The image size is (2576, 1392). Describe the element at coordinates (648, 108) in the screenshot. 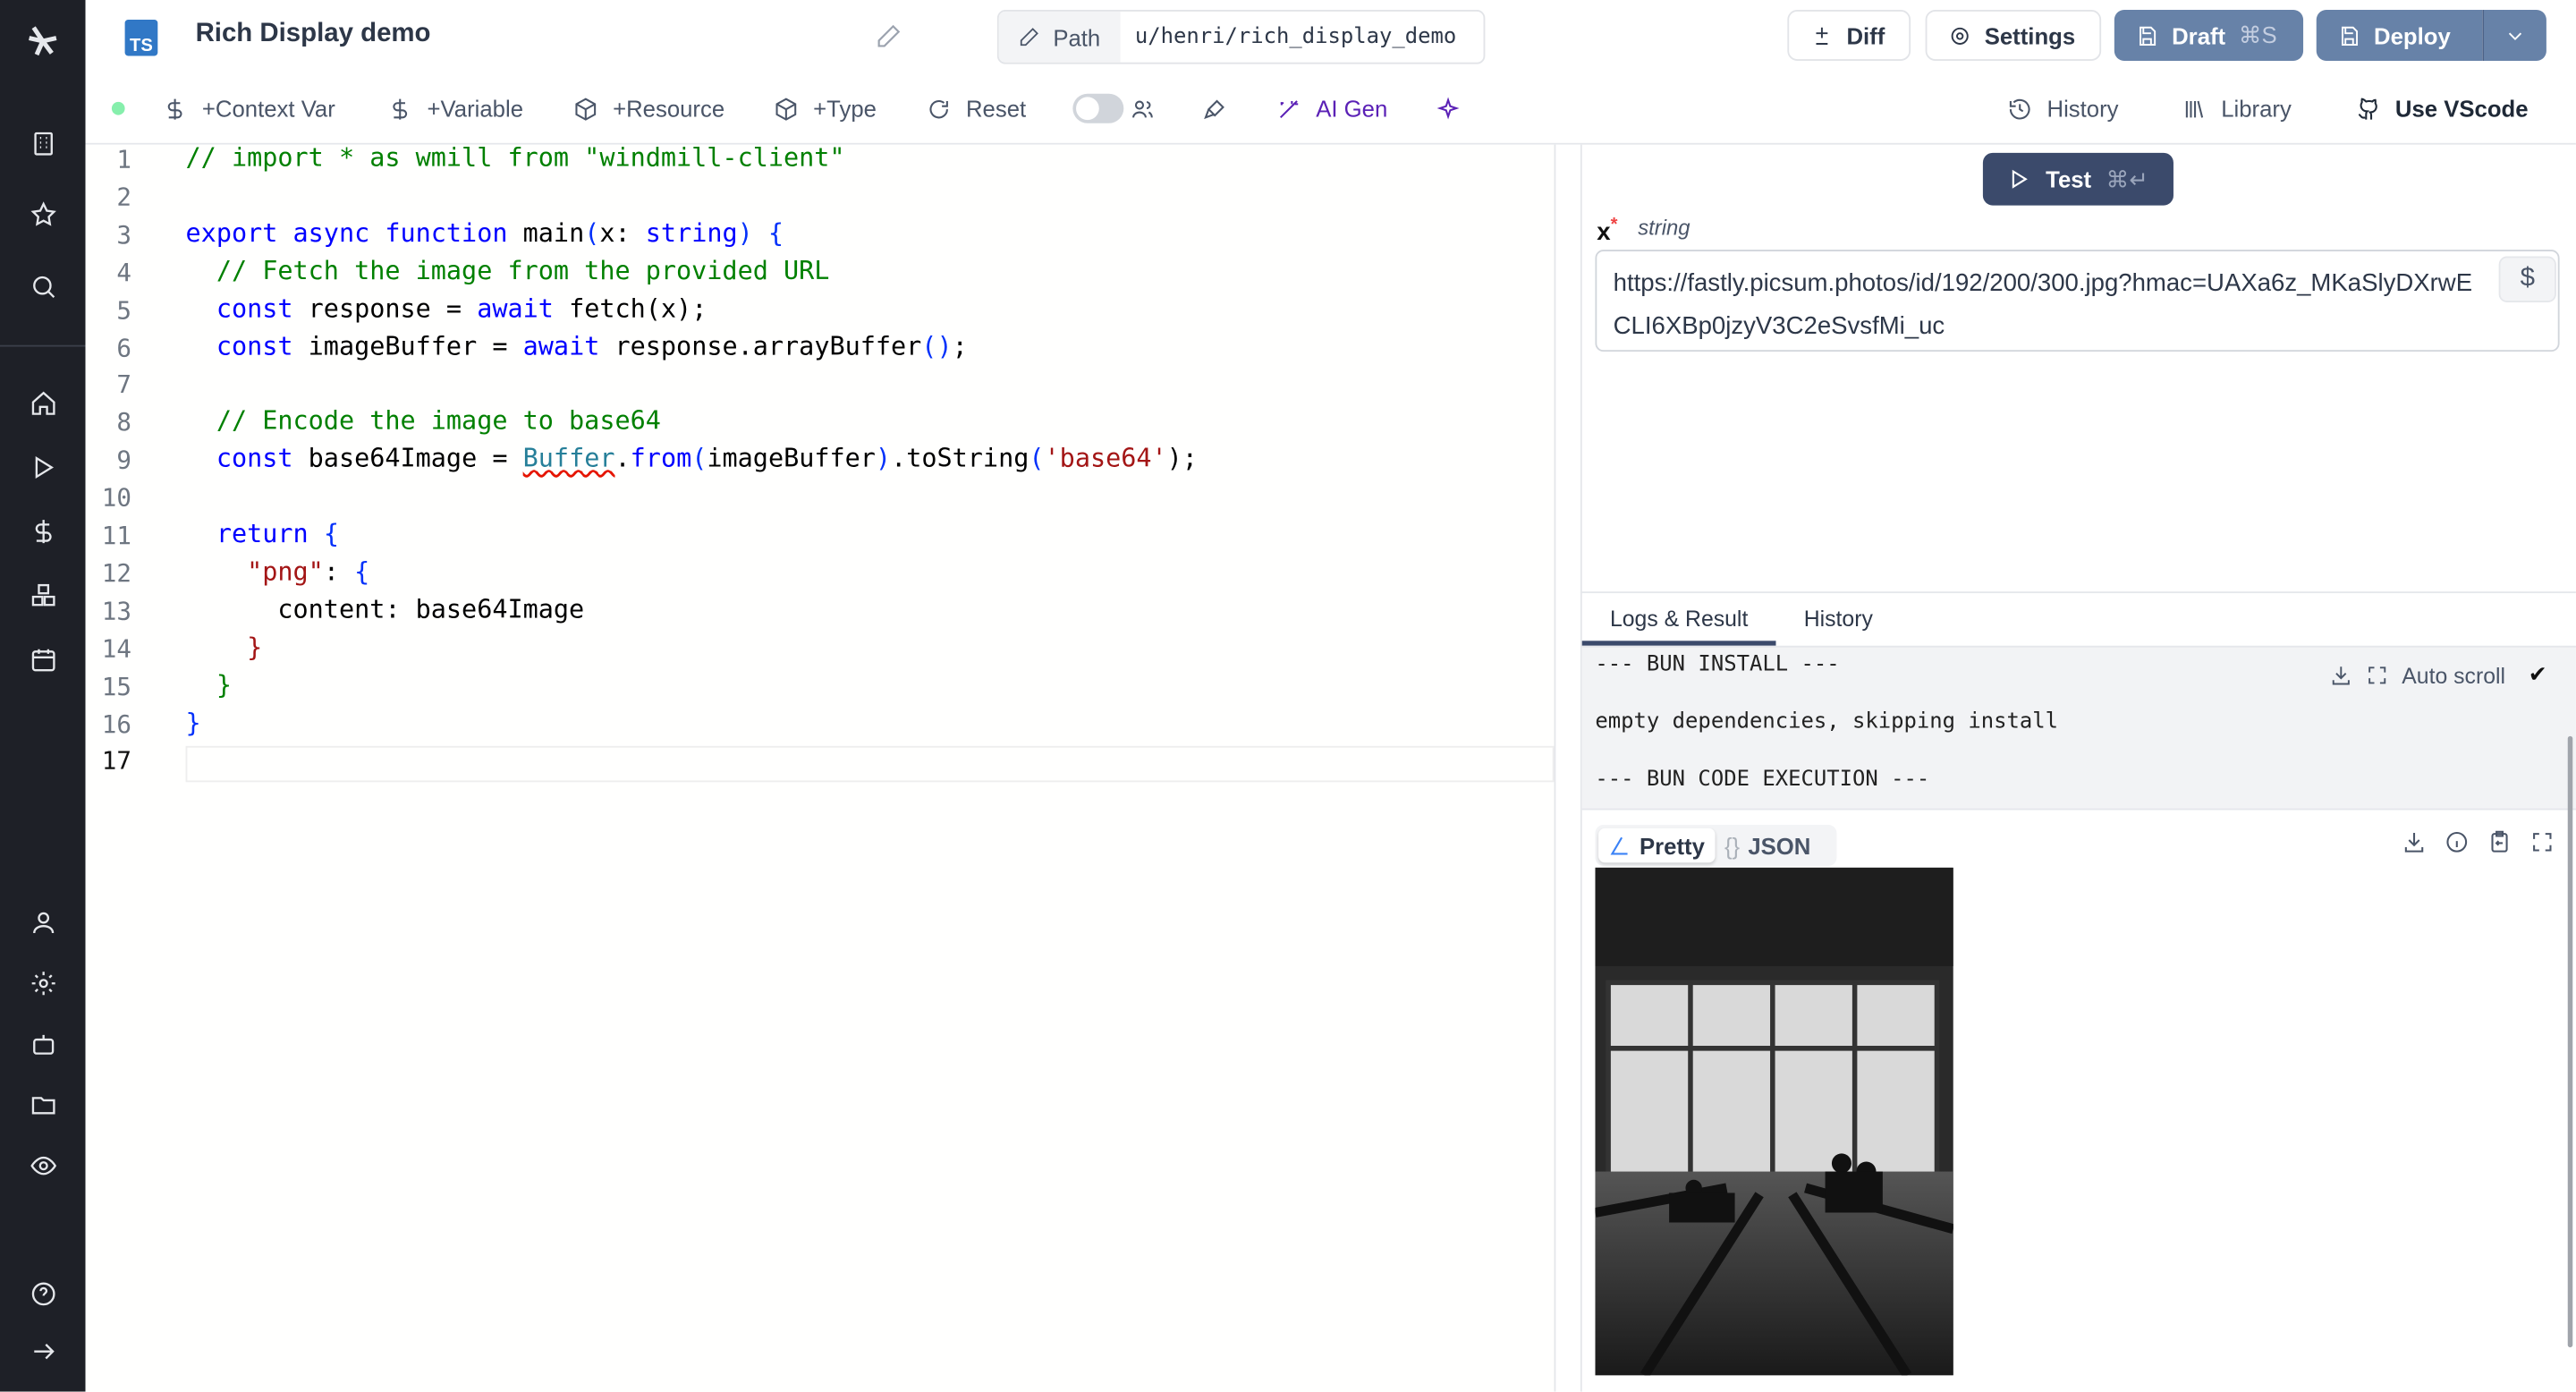

I see `add-resource-button: +Resource` at that location.